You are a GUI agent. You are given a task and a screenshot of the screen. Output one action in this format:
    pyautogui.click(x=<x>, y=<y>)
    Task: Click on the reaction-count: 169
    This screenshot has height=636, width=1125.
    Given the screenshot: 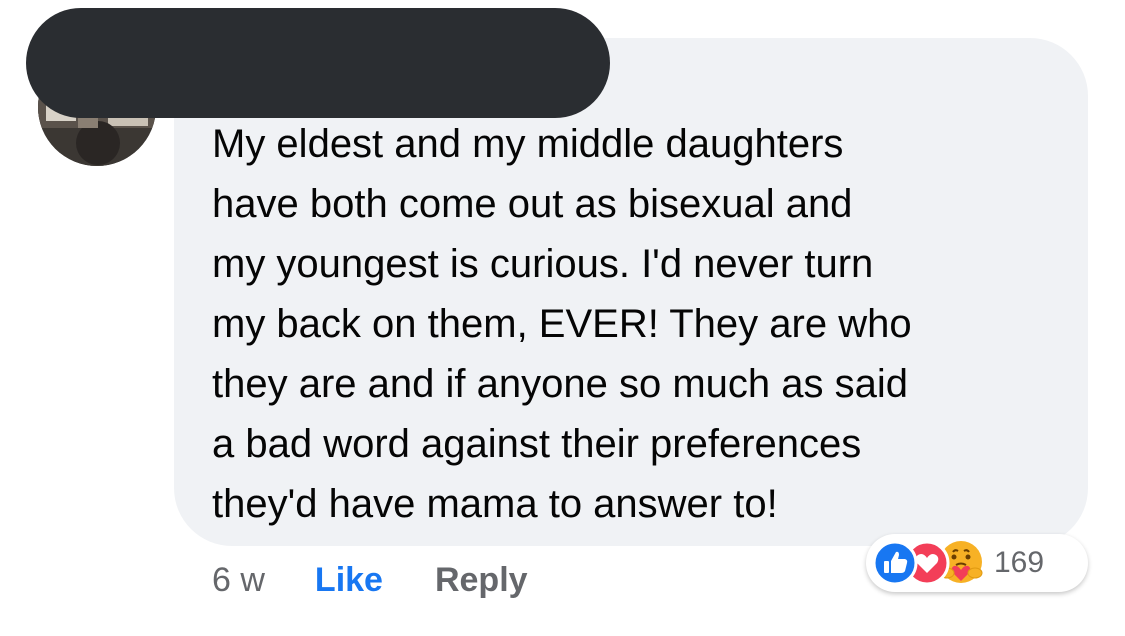 What is the action you would take?
    pyautogui.click(x=1019, y=562)
    